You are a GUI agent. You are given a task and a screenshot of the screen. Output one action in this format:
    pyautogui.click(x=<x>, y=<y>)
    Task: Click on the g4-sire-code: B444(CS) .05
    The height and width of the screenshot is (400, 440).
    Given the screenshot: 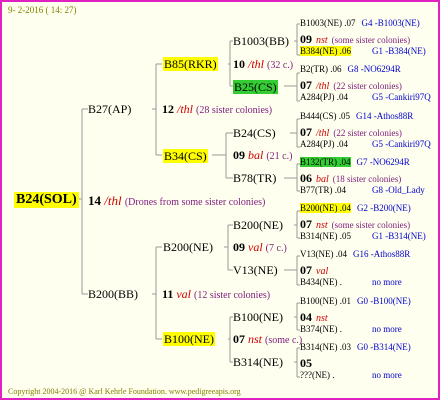 What is the action you would take?
    pyautogui.click(x=325, y=116)
    